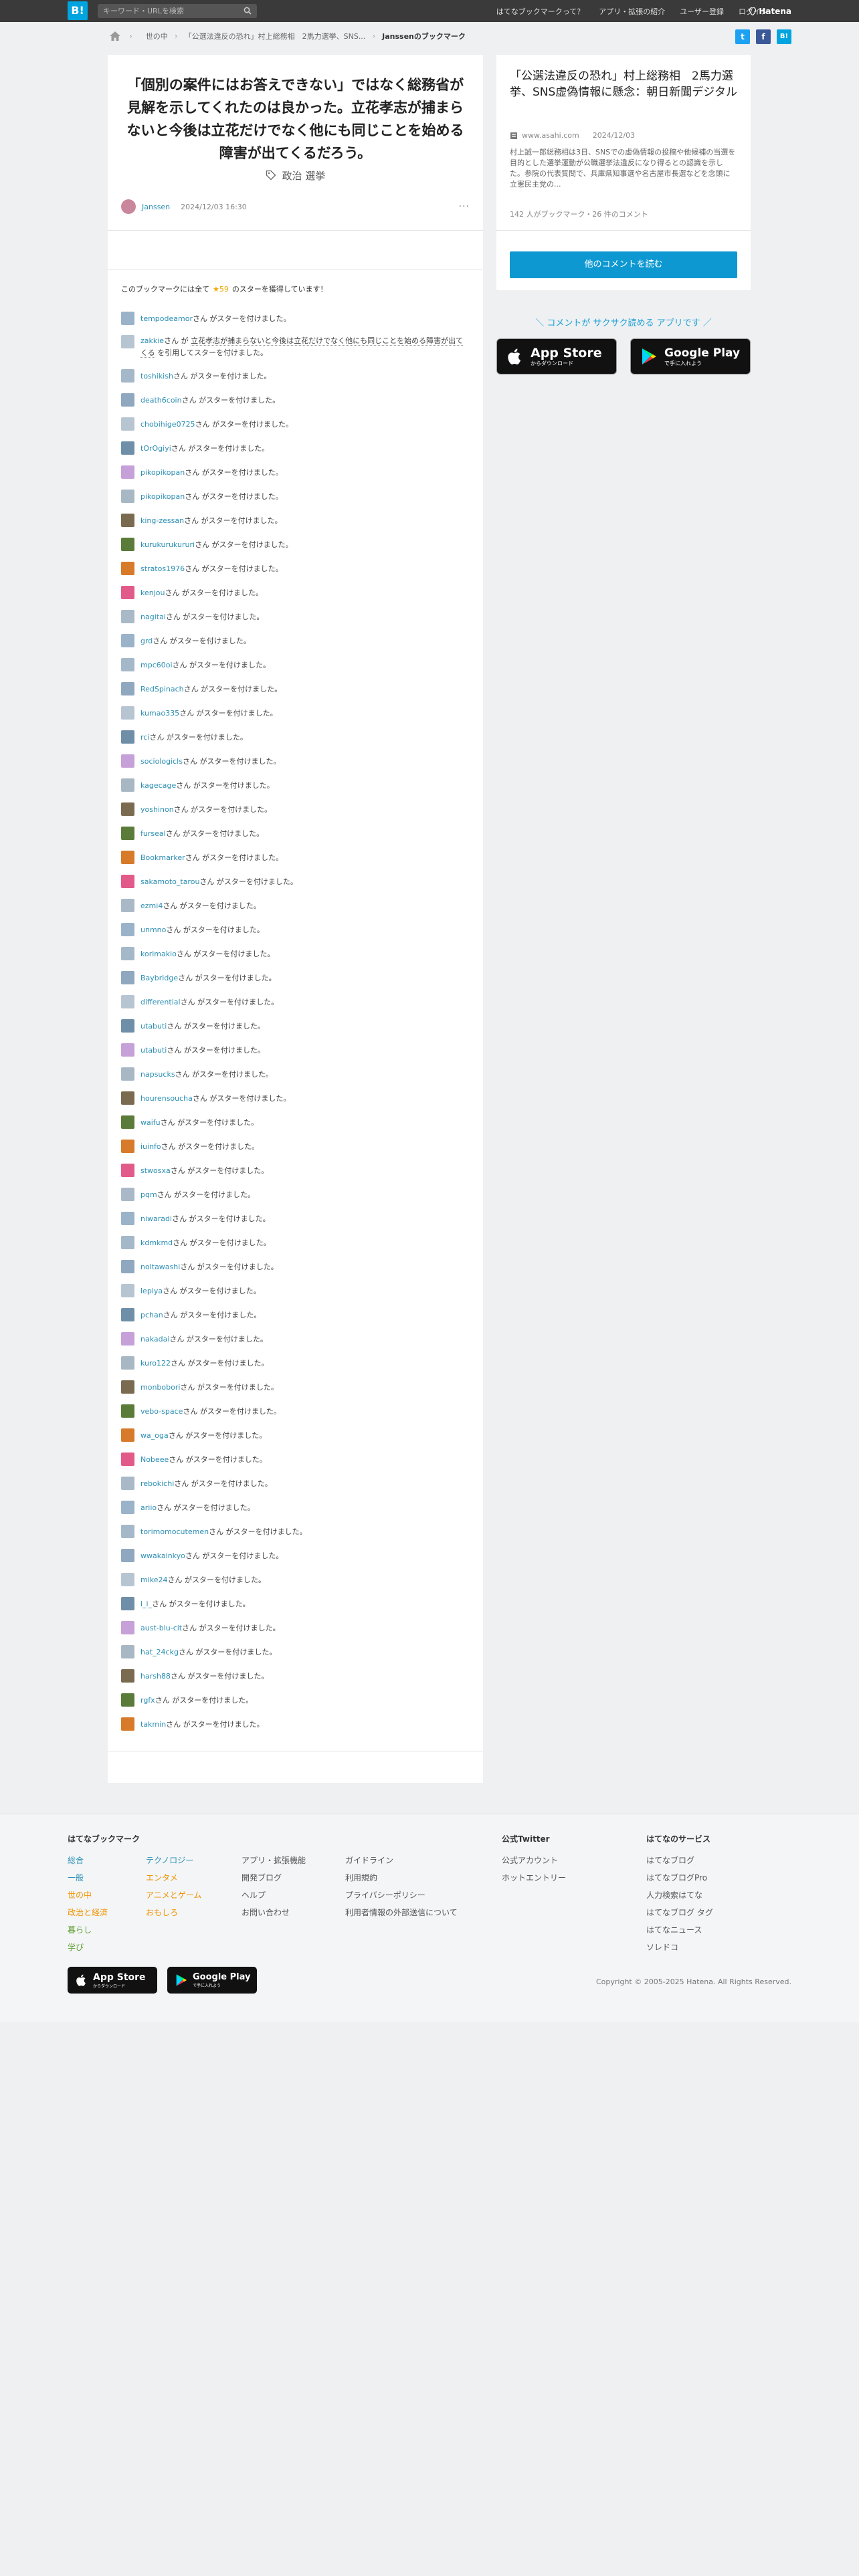 The width and height of the screenshot is (859, 2576). Describe the element at coordinates (248, 11) in the screenshot. I see `search-icon` at that location.